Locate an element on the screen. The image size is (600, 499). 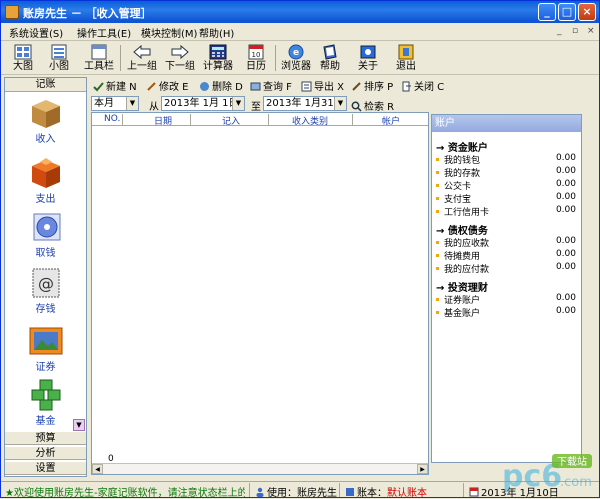
tool-toolbar: 工具栏 is located at coordinates (99, 58).